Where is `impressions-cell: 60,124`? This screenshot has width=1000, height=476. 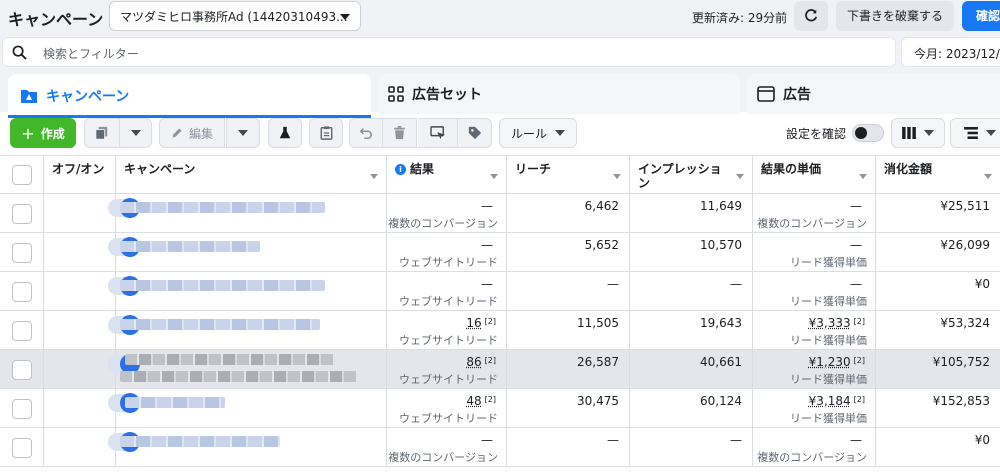 impressions-cell: 60,124 is located at coordinates (691, 408).